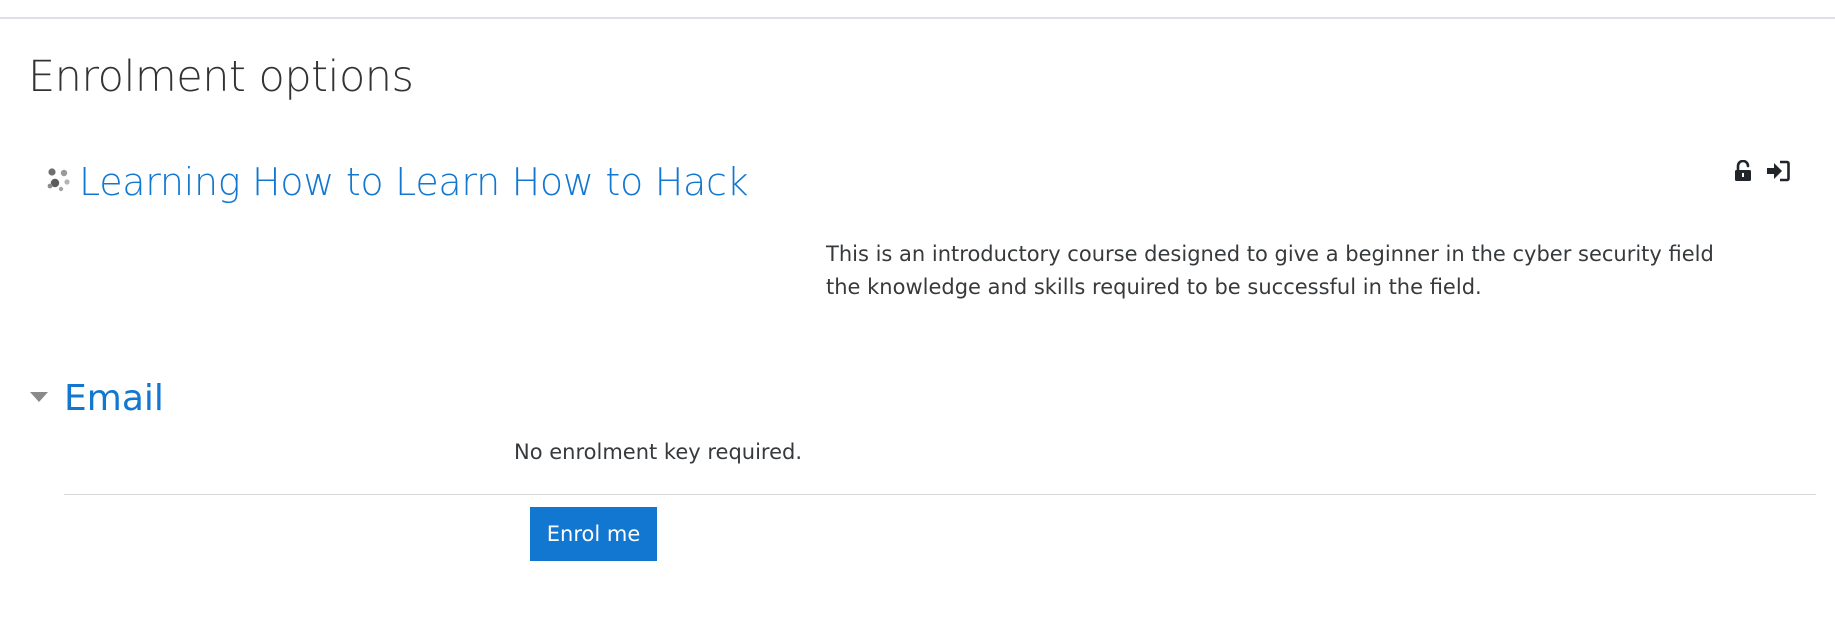 The image size is (1835, 620). What do you see at coordinates (114, 398) in the screenshot?
I see `enrolment-section-title: Email` at bounding box center [114, 398].